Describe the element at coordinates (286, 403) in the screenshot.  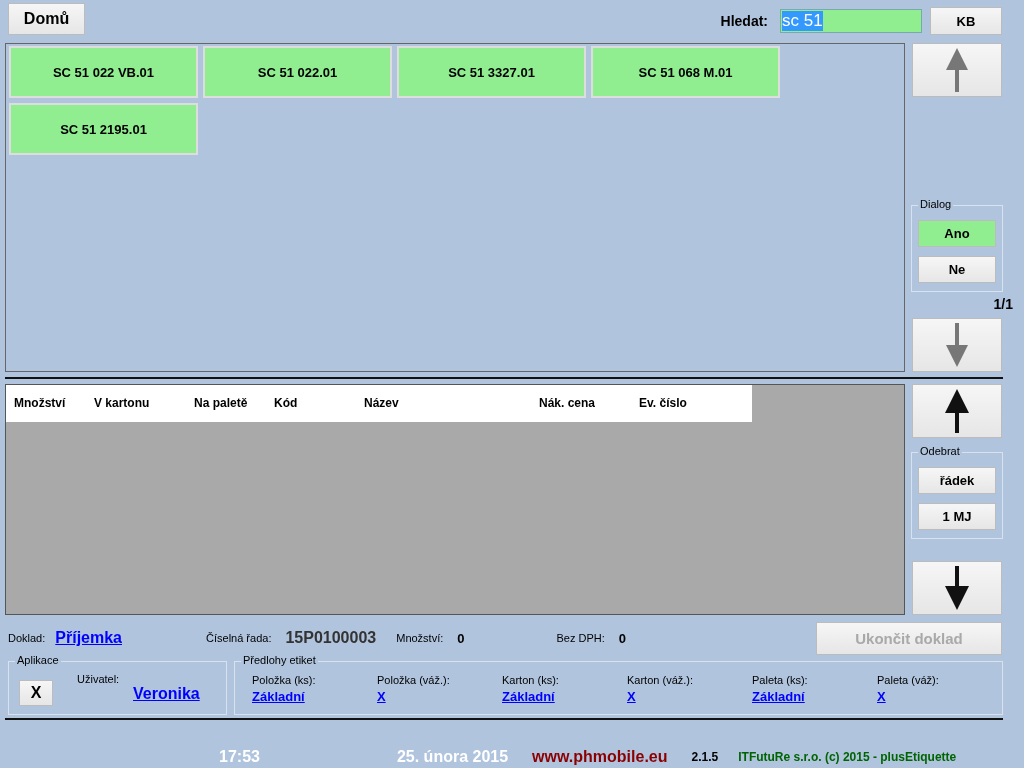
I see `column-header: Kód` at that location.